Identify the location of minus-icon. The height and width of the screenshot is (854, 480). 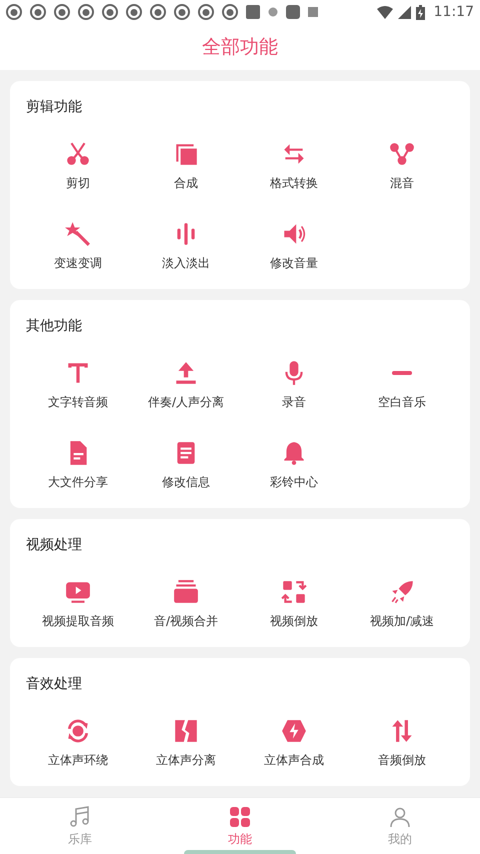
(402, 373).